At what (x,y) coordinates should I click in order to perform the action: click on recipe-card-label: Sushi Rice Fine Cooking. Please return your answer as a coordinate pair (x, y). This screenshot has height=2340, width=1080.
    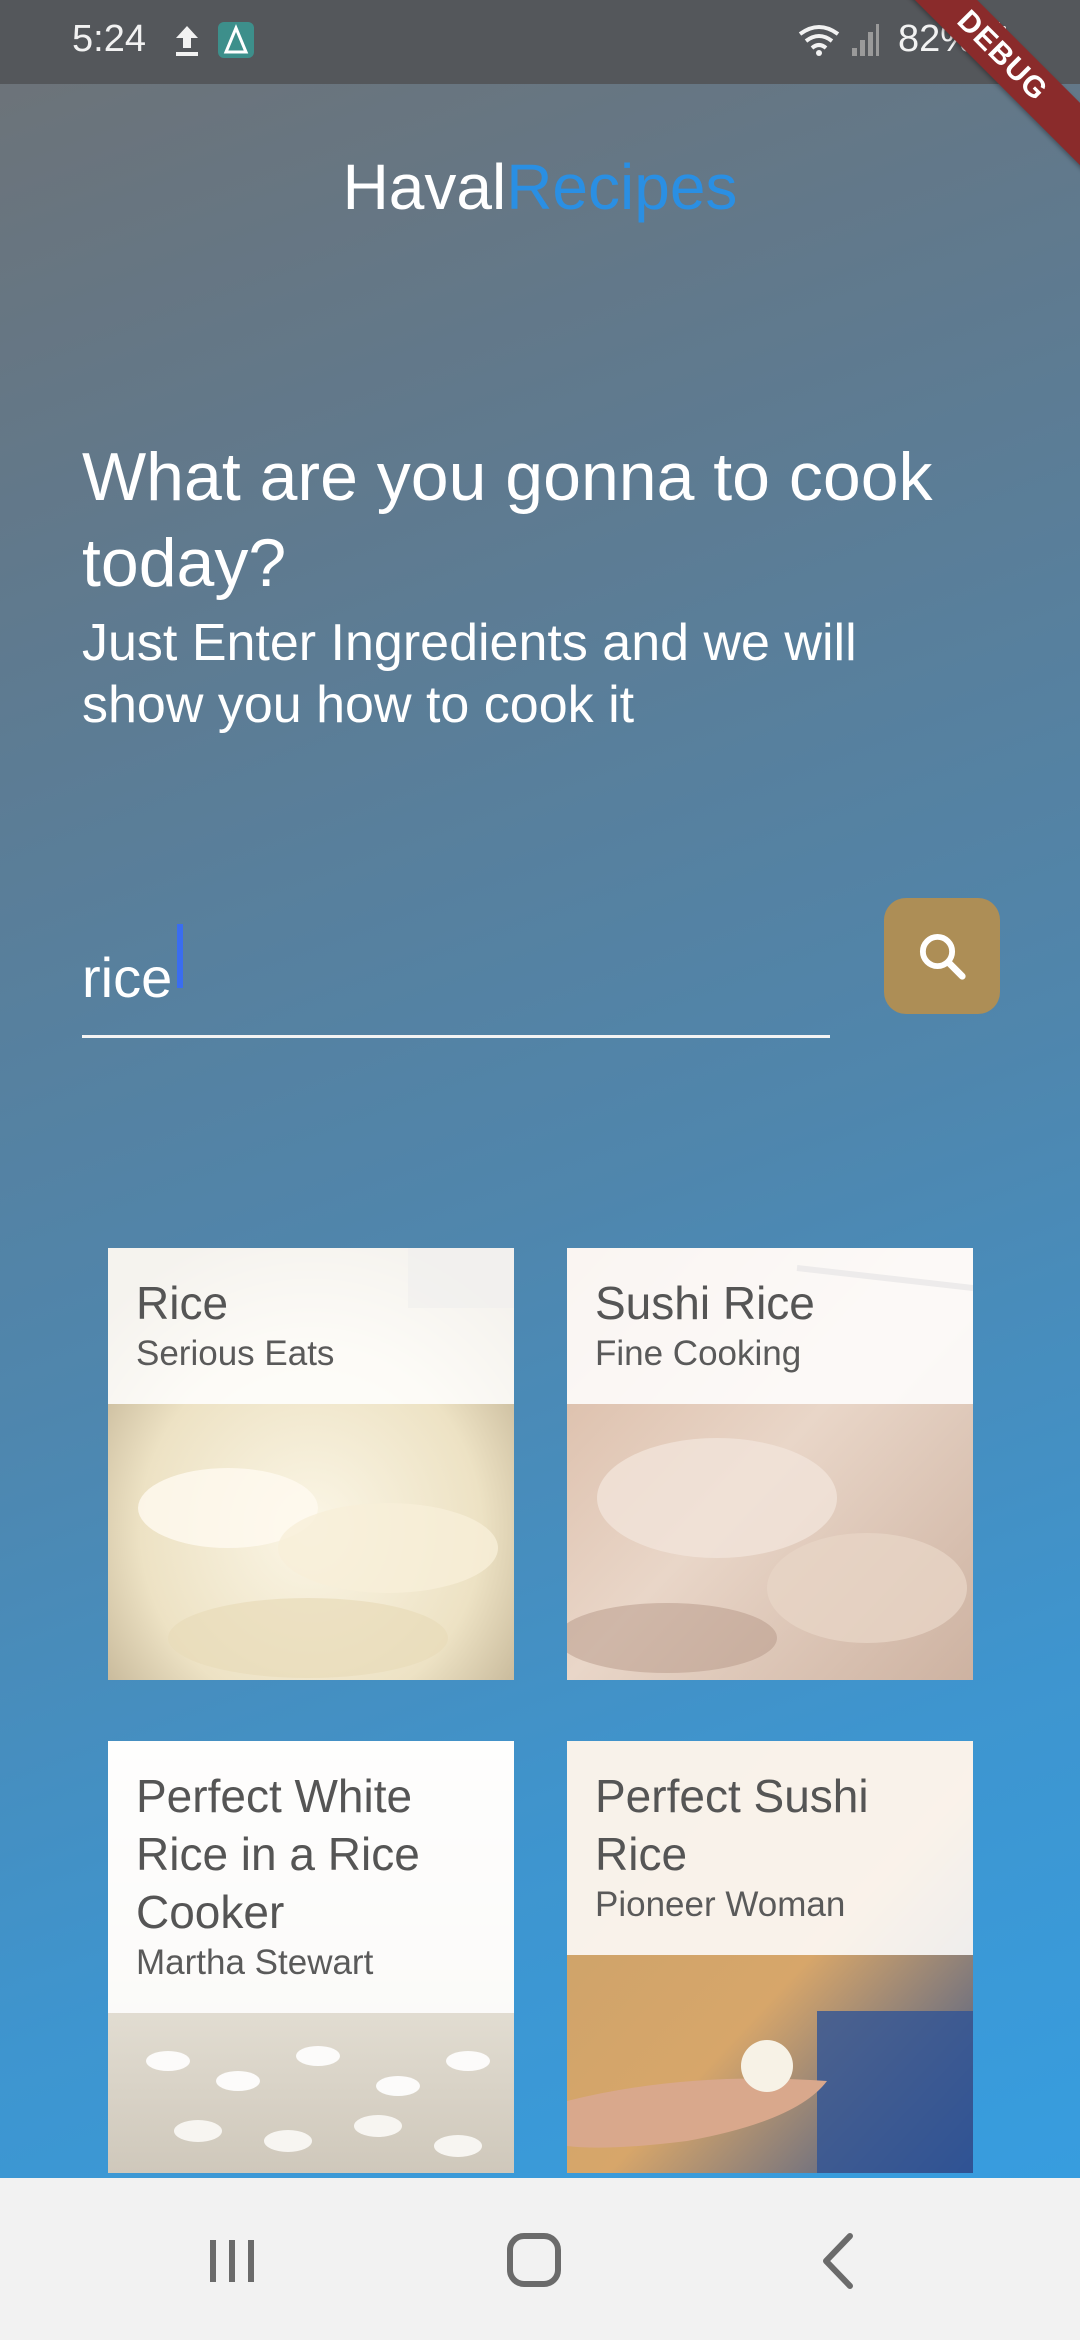
    Looking at the image, I should click on (770, 1326).